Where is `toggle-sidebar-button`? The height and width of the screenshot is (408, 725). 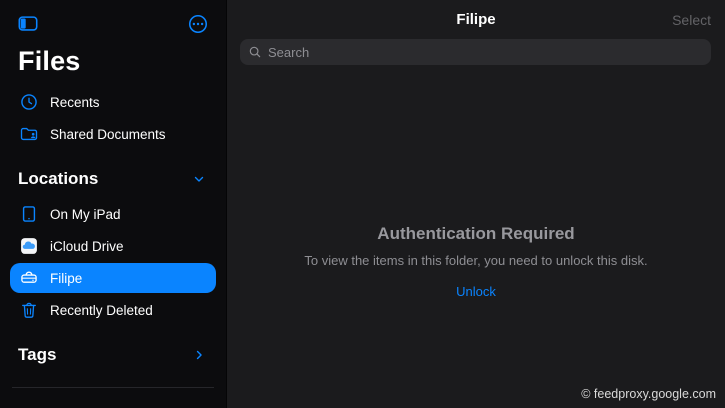
toggle-sidebar-button is located at coordinates (28, 24).